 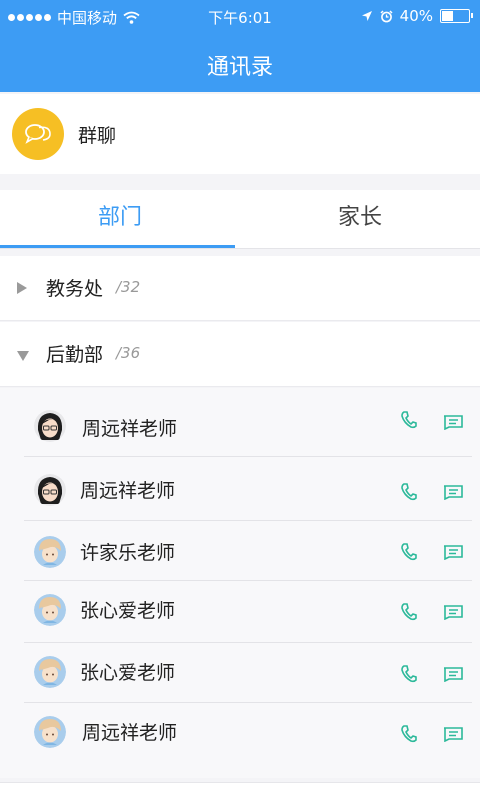 What do you see at coordinates (360, 219) in the screenshot?
I see `tab-parents: 家长` at bounding box center [360, 219].